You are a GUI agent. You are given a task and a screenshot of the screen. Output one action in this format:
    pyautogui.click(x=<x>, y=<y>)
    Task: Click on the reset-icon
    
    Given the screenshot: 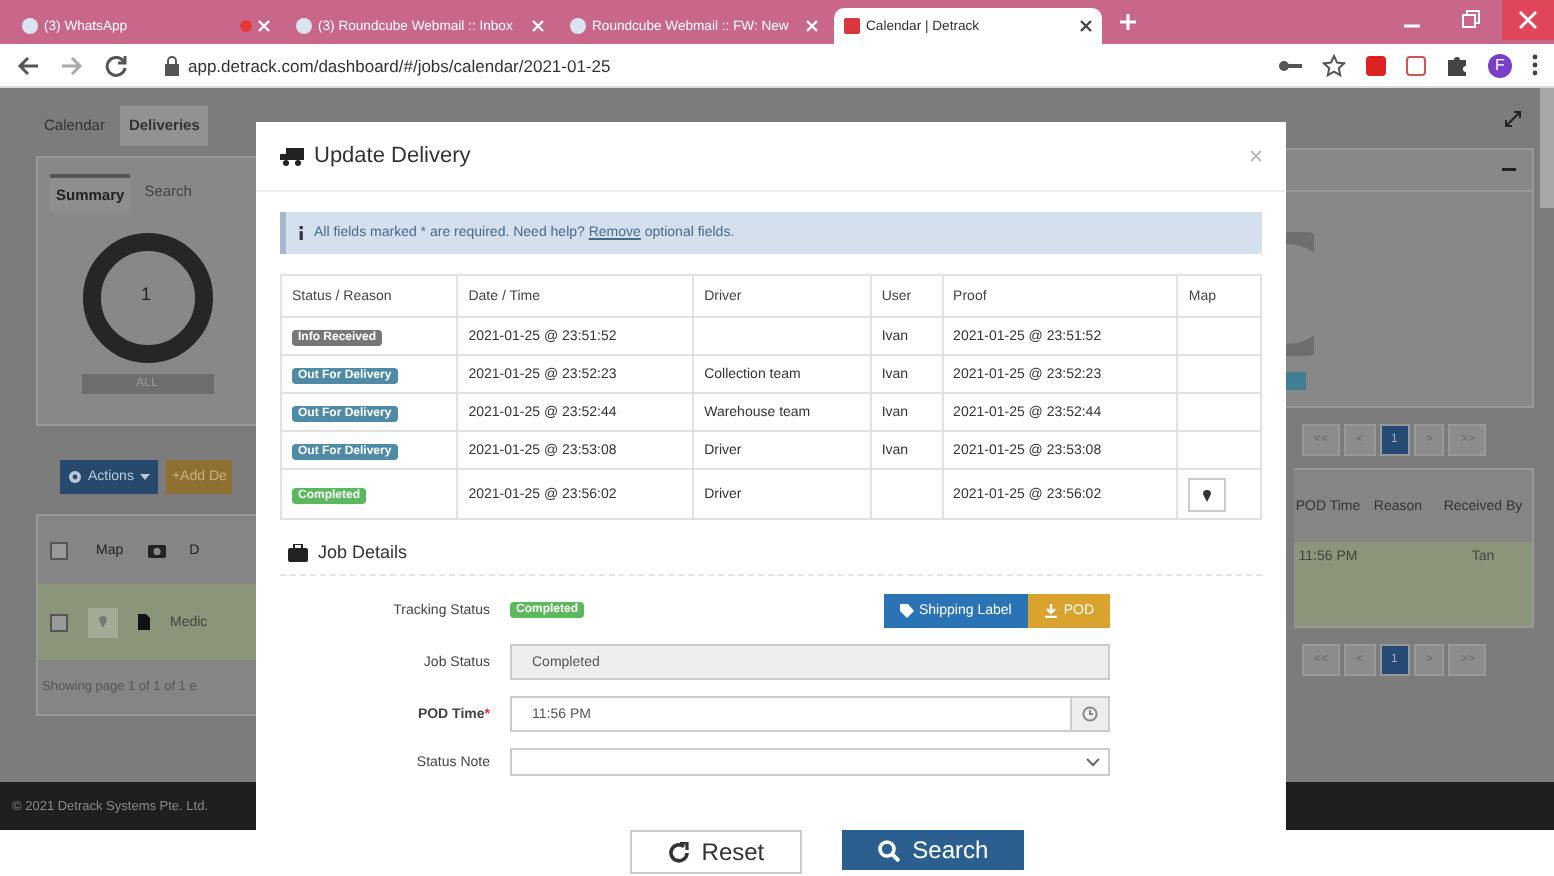 What is the action you would take?
    pyautogui.click(x=678, y=852)
    